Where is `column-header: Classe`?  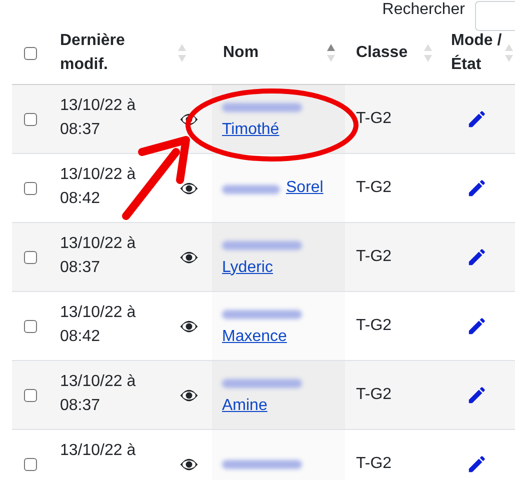
column-header: Classe is located at coordinates (382, 53).